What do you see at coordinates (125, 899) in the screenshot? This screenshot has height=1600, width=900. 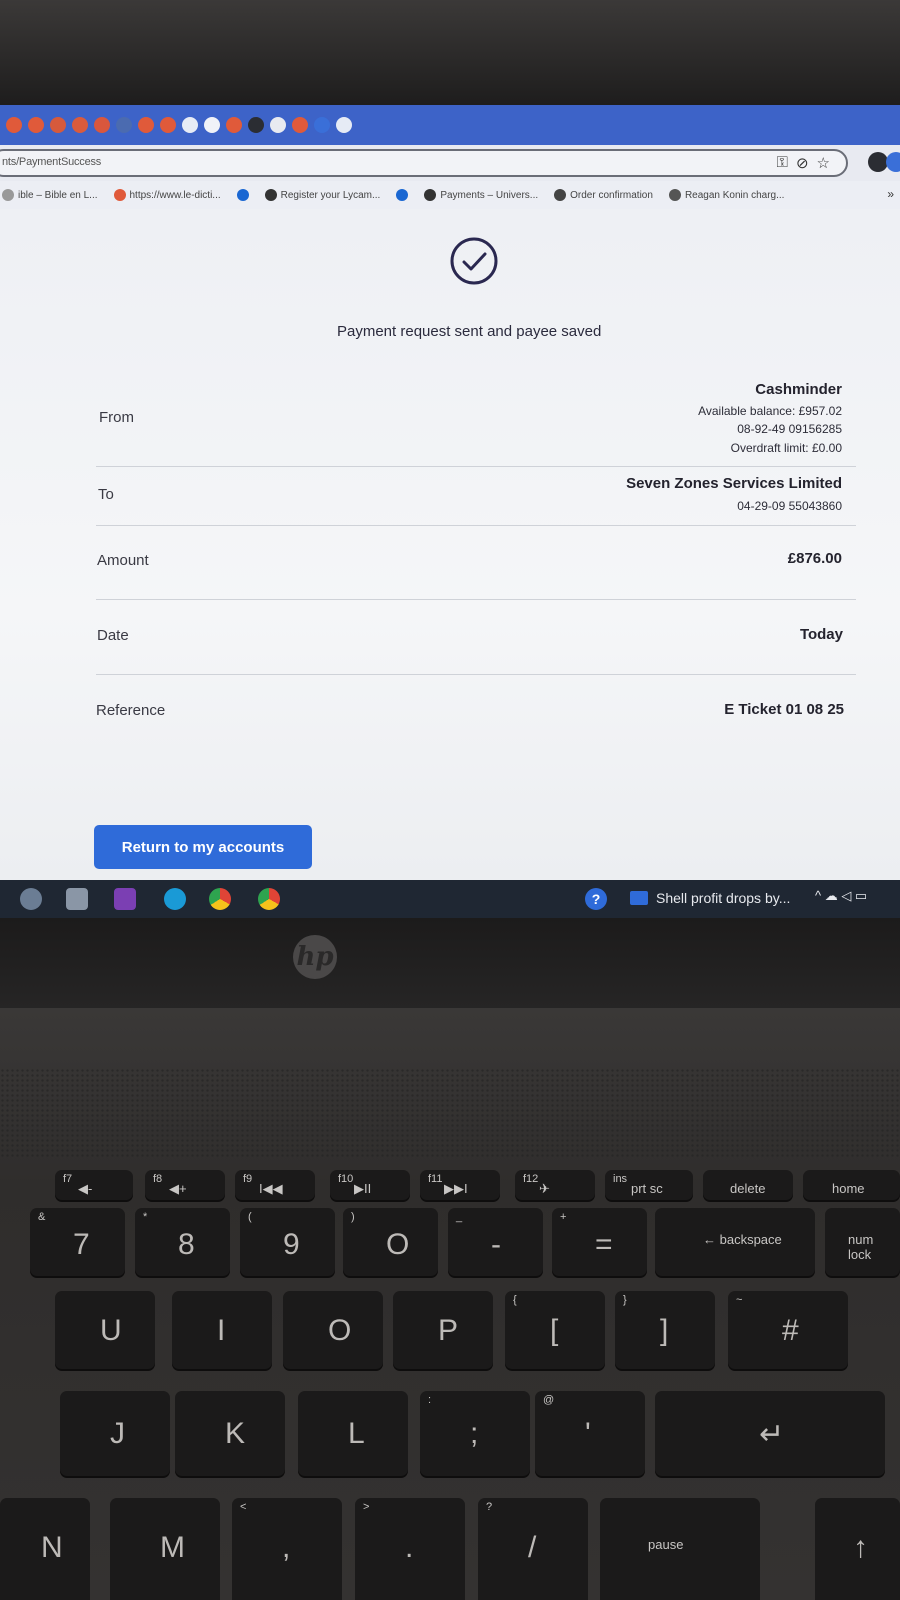 I see `onenote-icon` at bounding box center [125, 899].